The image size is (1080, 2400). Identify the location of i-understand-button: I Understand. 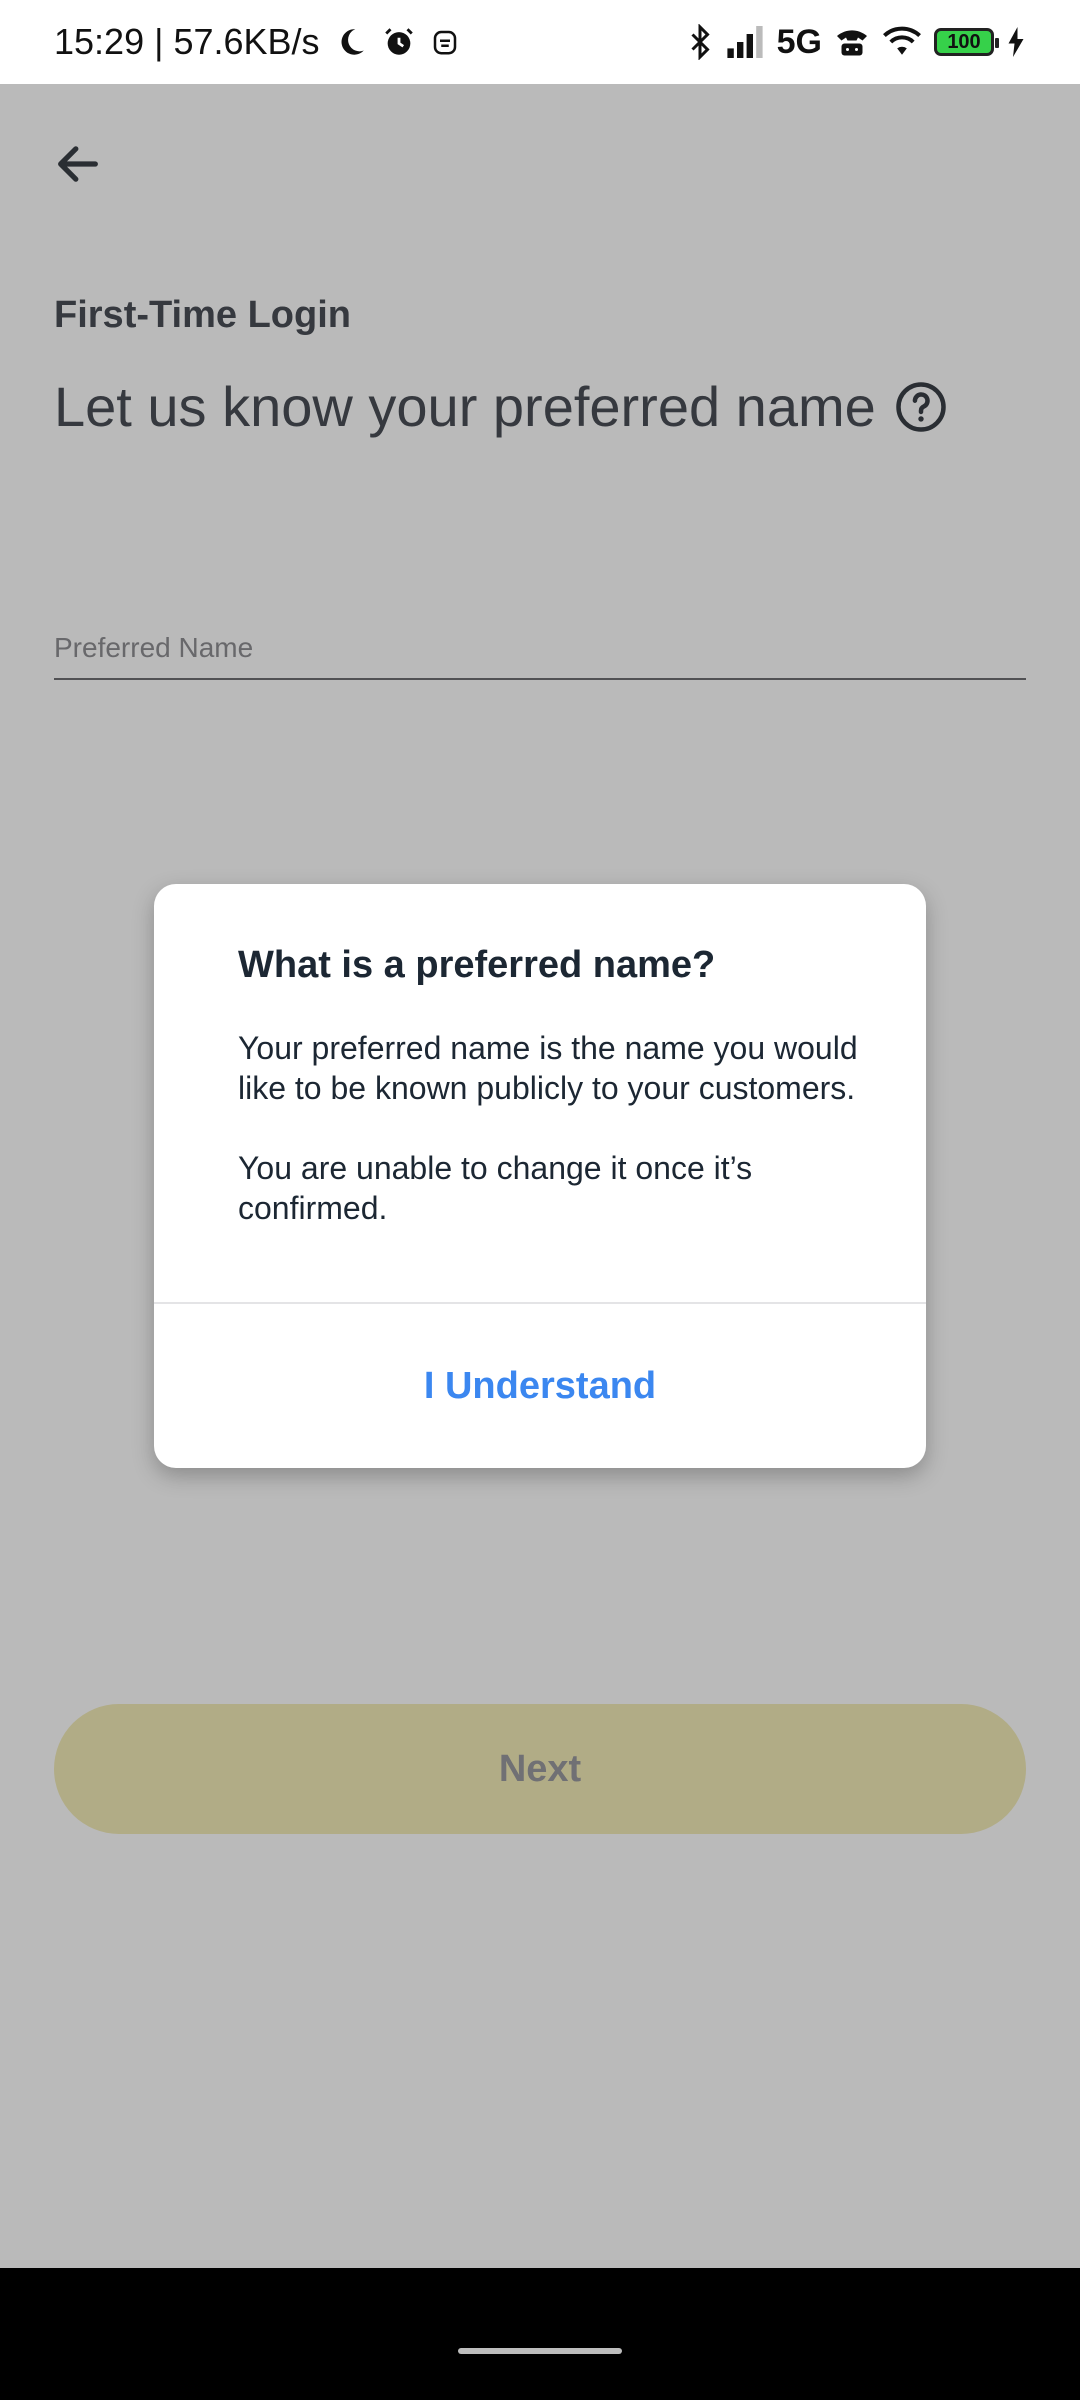
(540, 1386).